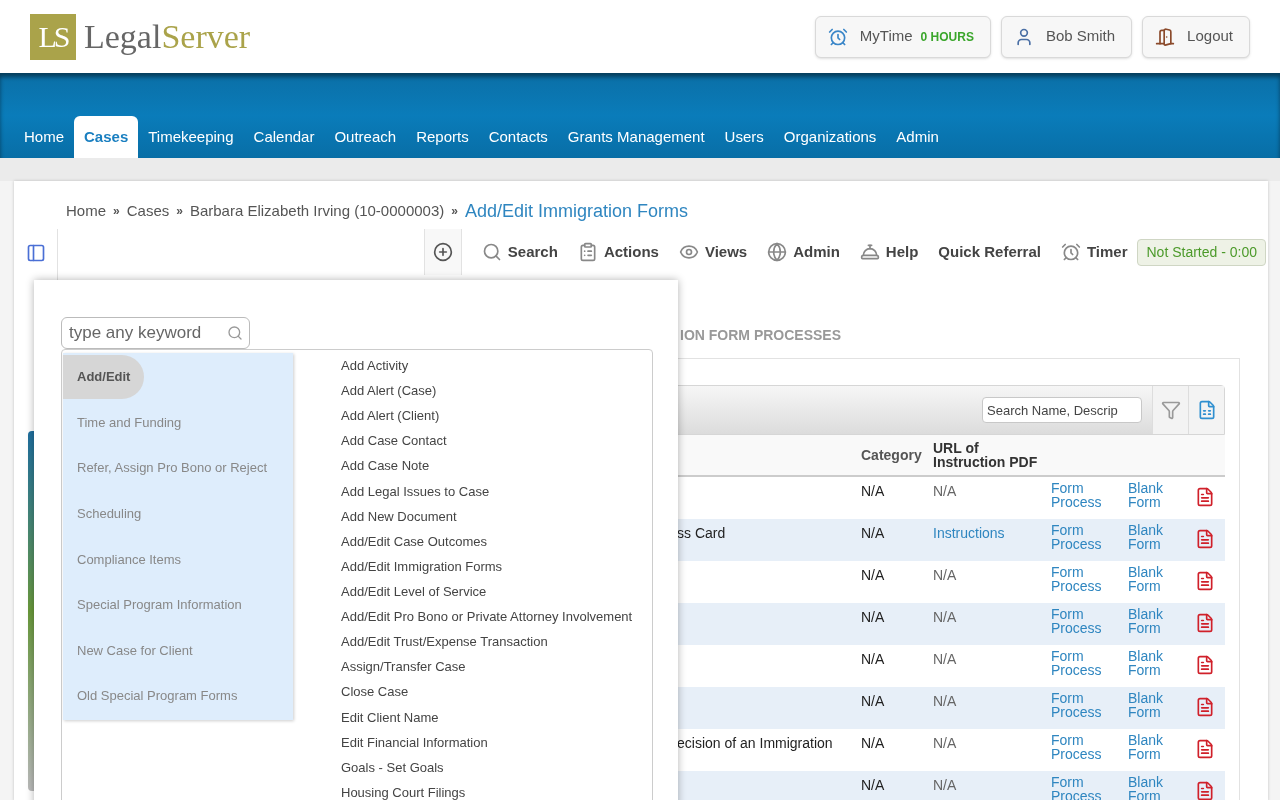  Describe the element at coordinates (1066, 36) in the screenshot. I see `user-button: Bob Smith` at that location.